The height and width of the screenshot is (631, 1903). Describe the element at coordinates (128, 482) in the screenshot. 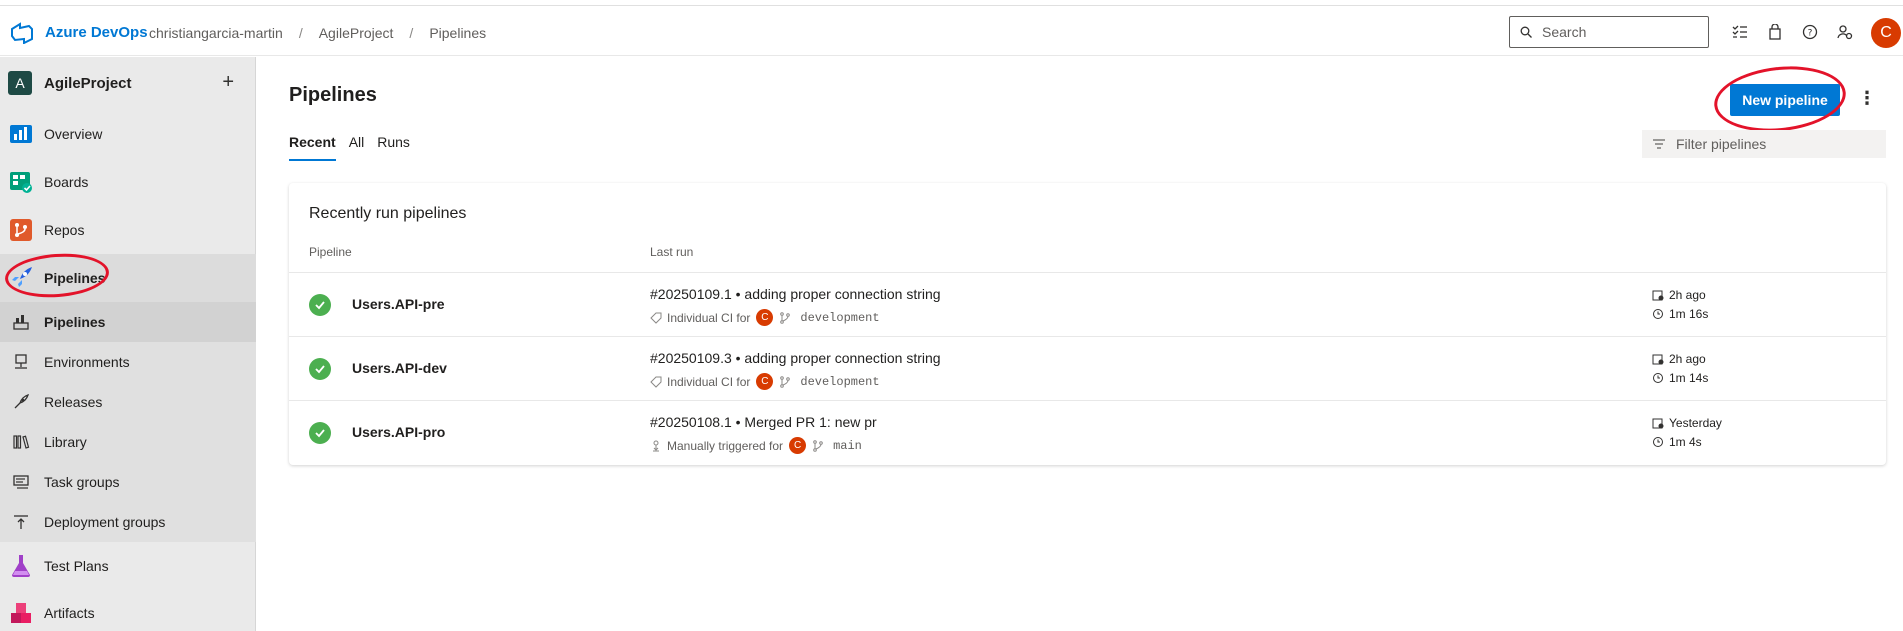

I see `sidebar-subitem-task-groups: Task groups` at that location.